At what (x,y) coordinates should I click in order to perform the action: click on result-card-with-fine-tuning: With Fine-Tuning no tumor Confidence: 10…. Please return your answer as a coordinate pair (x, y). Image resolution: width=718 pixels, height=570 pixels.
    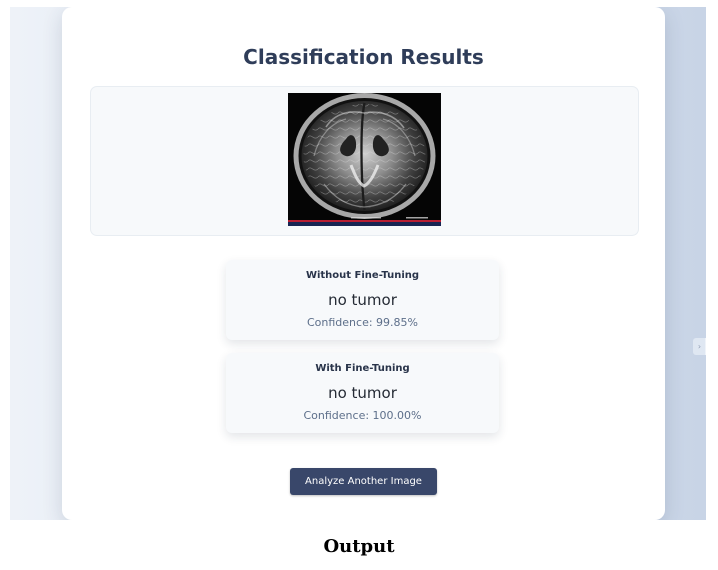
    Looking at the image, I should click on (362, 393).